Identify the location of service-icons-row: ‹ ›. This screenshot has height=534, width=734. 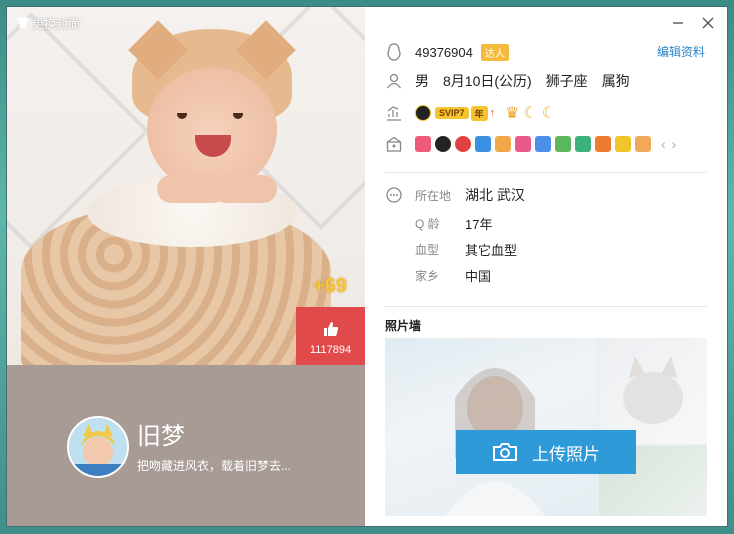
(530, 144).